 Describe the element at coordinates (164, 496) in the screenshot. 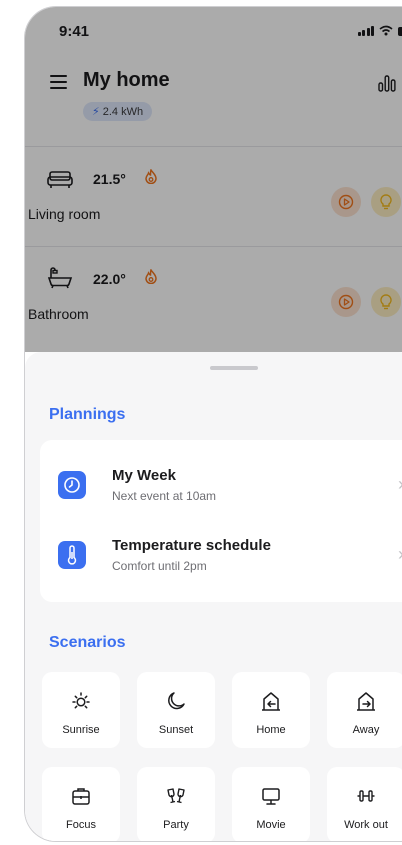

I see `planning-subtitle: Next event at 10am` at that location.